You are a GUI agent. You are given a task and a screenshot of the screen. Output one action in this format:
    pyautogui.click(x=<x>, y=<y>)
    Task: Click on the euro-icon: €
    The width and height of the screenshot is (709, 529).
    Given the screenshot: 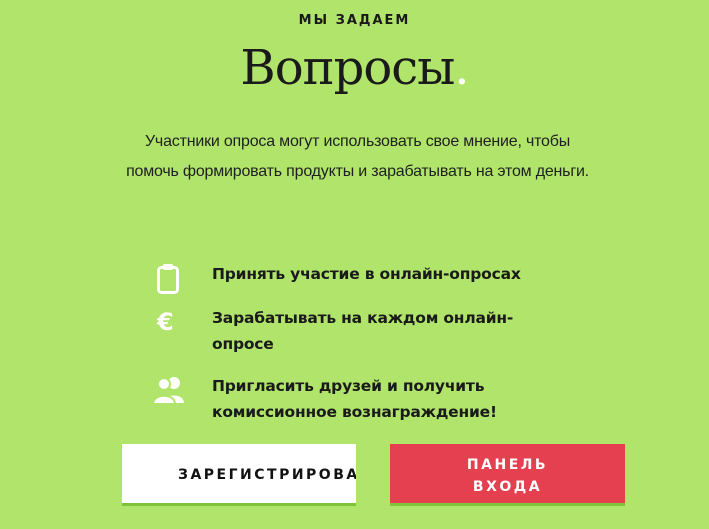 What is the action you would take?
    pyautogui.click(x=170, y=323)
    